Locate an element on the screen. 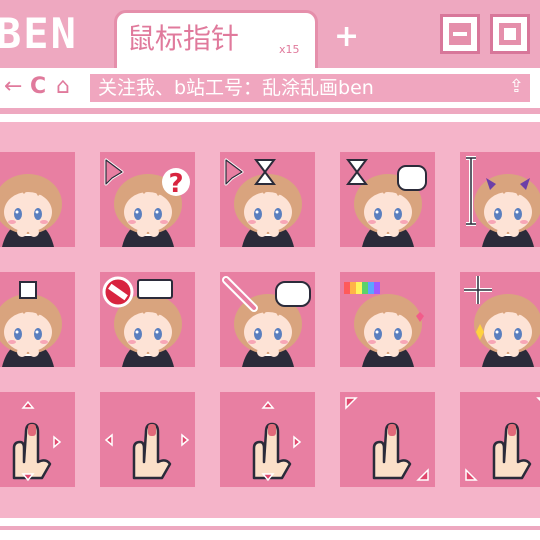  cursor-working-in-background-tile is located at coordinates (267, 199).